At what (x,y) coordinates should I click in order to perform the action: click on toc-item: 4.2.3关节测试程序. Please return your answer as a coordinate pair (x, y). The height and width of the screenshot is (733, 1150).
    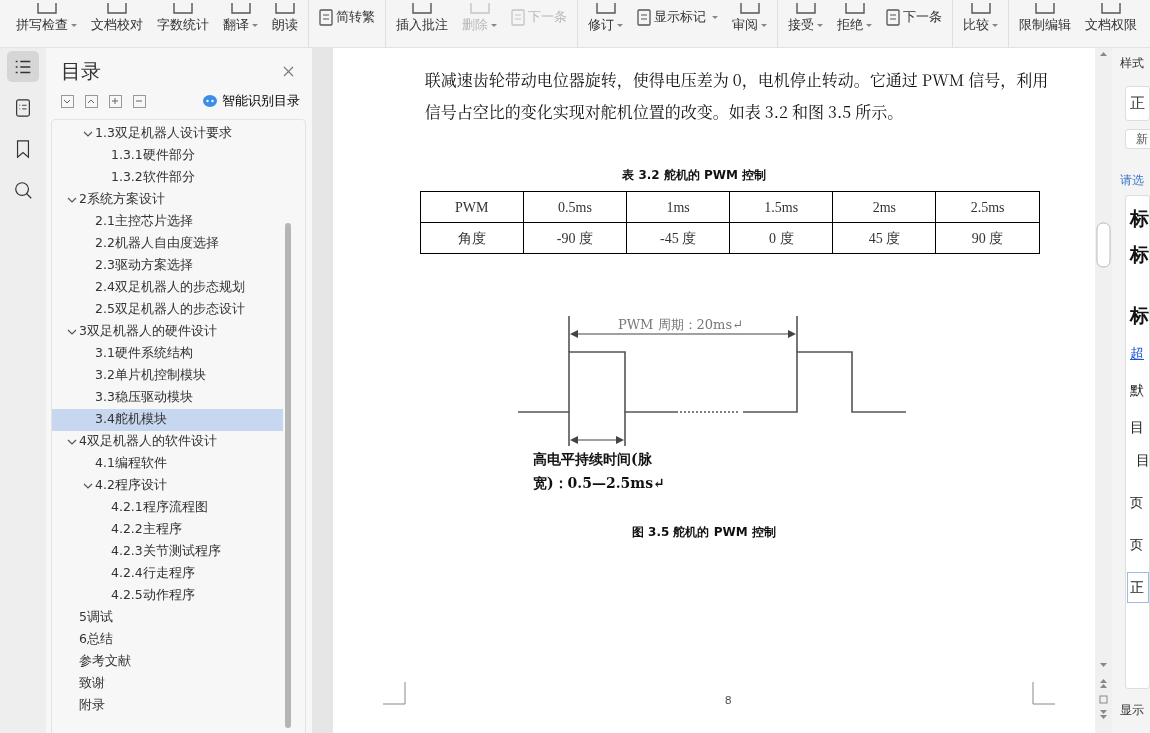
    Looking at the image, I should click on (167, 551).